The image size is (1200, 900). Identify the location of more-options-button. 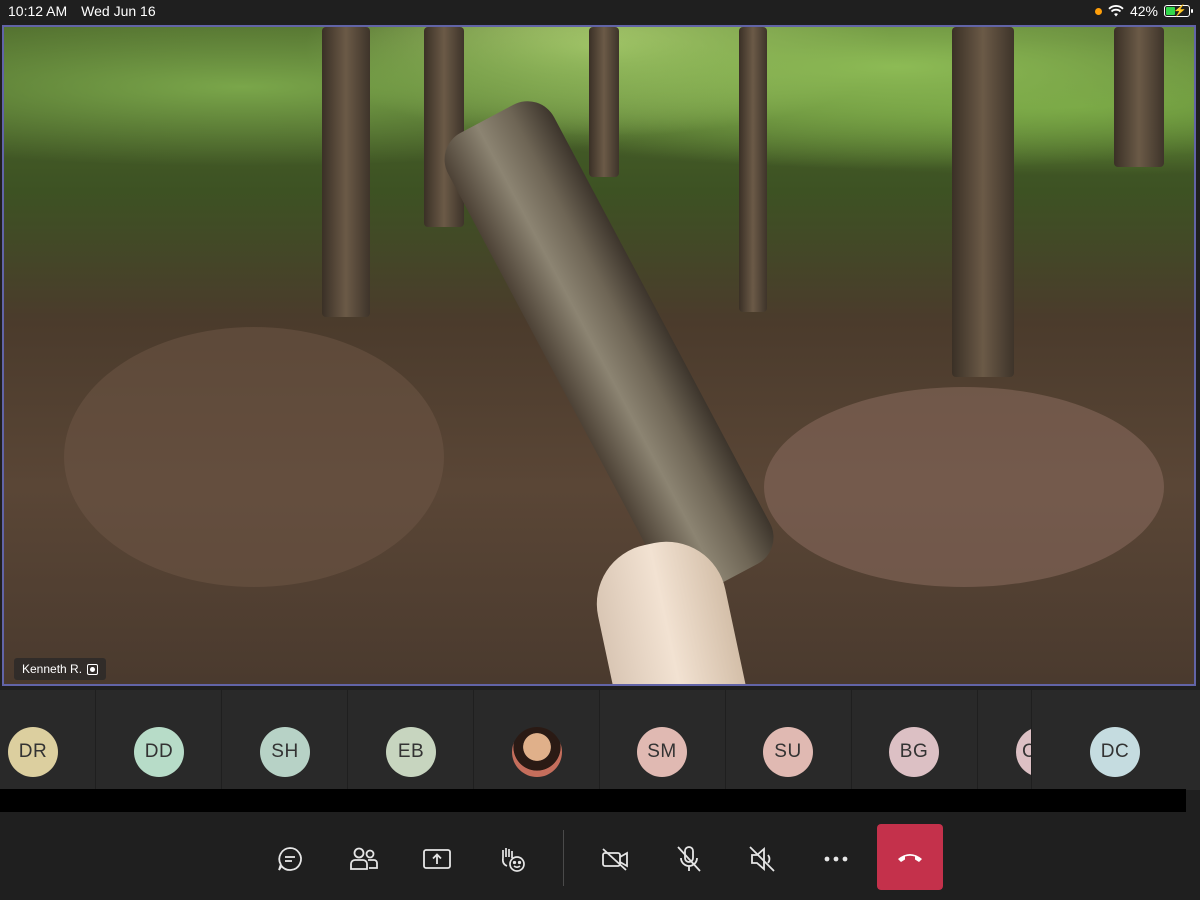
(836, 859).